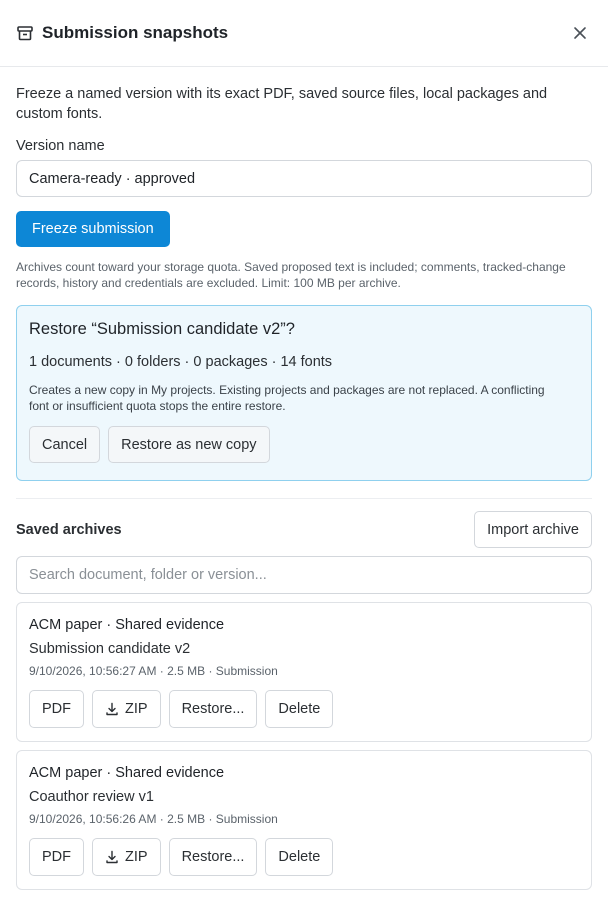 This screenshot has height=900, width=608. Describe the element at coordinates (189, 444) in the screenshot. I see `restore-as-new-copy-button: Restore as new copy` at that location.